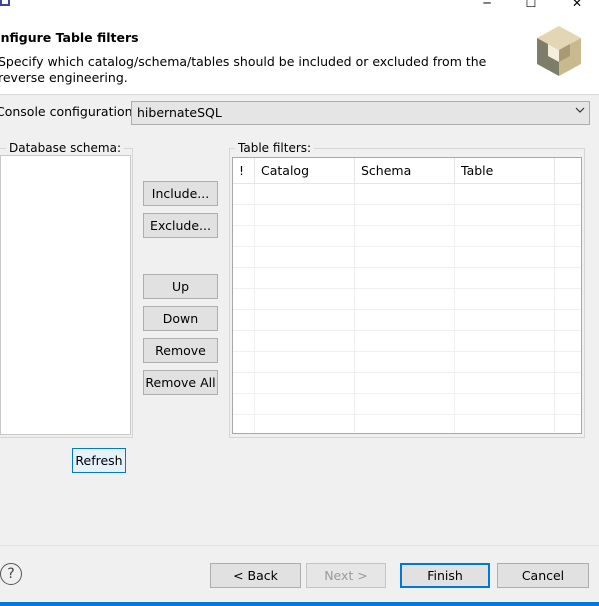 This screenshot has width=599, height=606. I want to click on database-schema-tree, so click(65, 295).